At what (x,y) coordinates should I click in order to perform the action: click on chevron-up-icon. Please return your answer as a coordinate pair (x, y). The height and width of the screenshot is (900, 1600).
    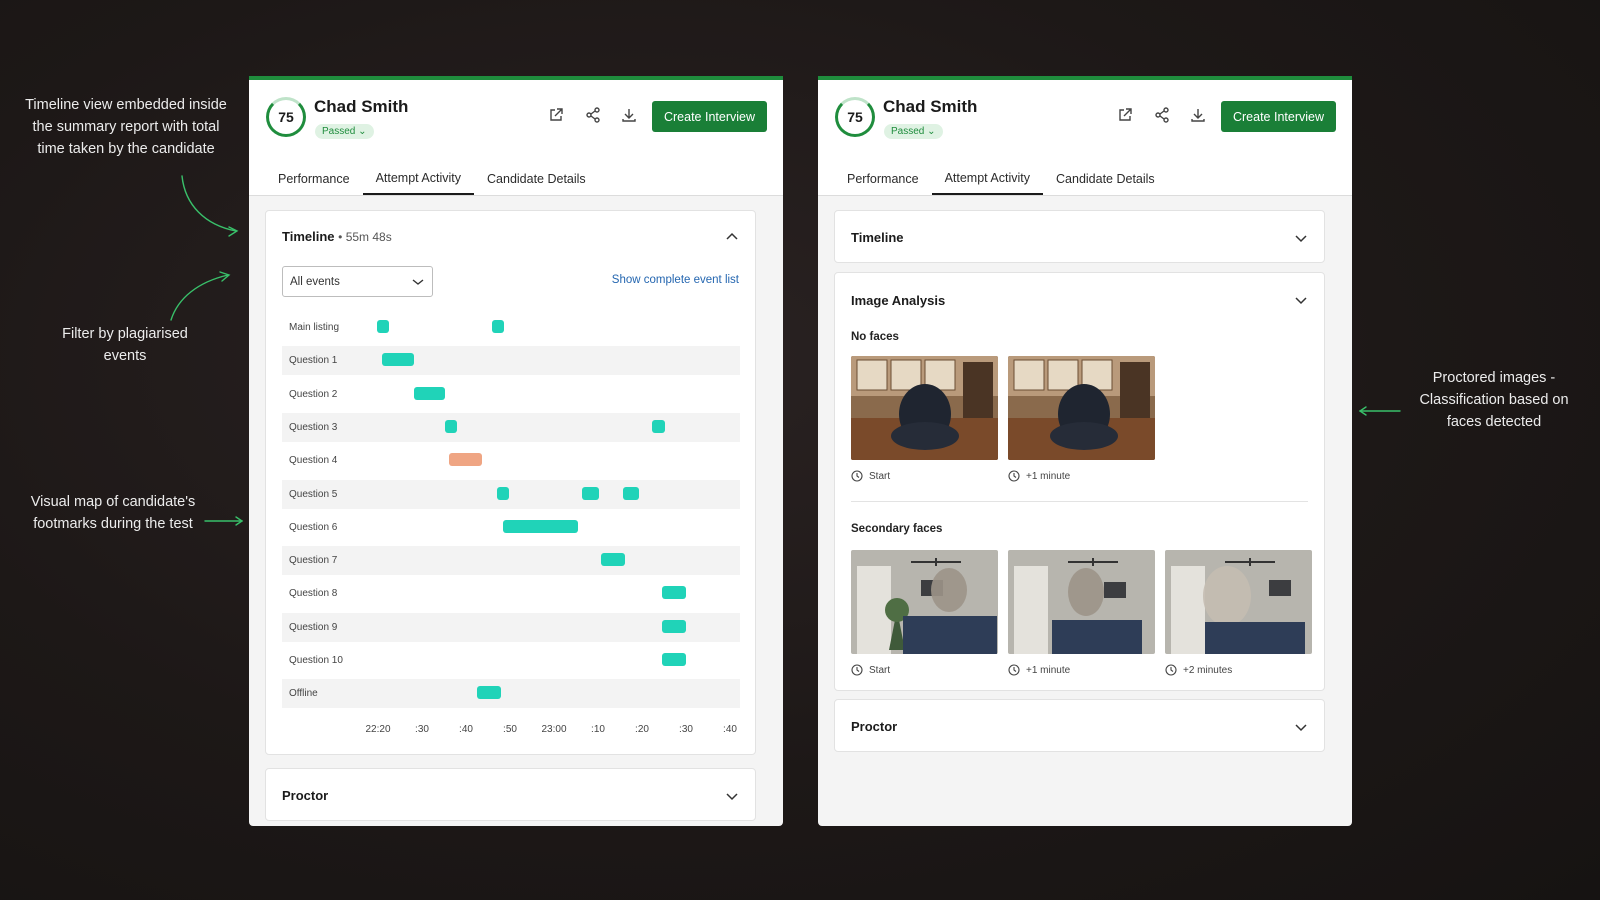
    Looking at the image, I should click on (732, 237).